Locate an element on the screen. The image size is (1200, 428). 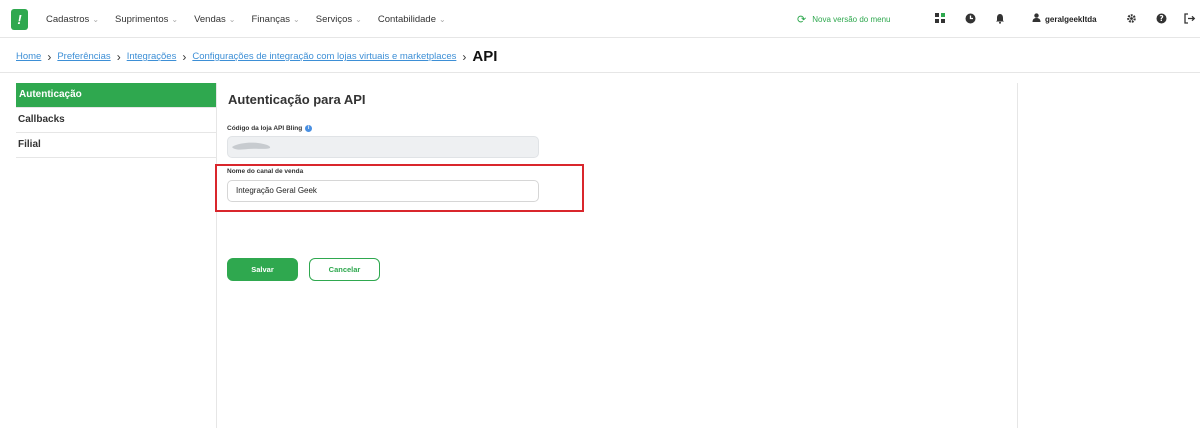
divider is located at coordinates (600, 72).